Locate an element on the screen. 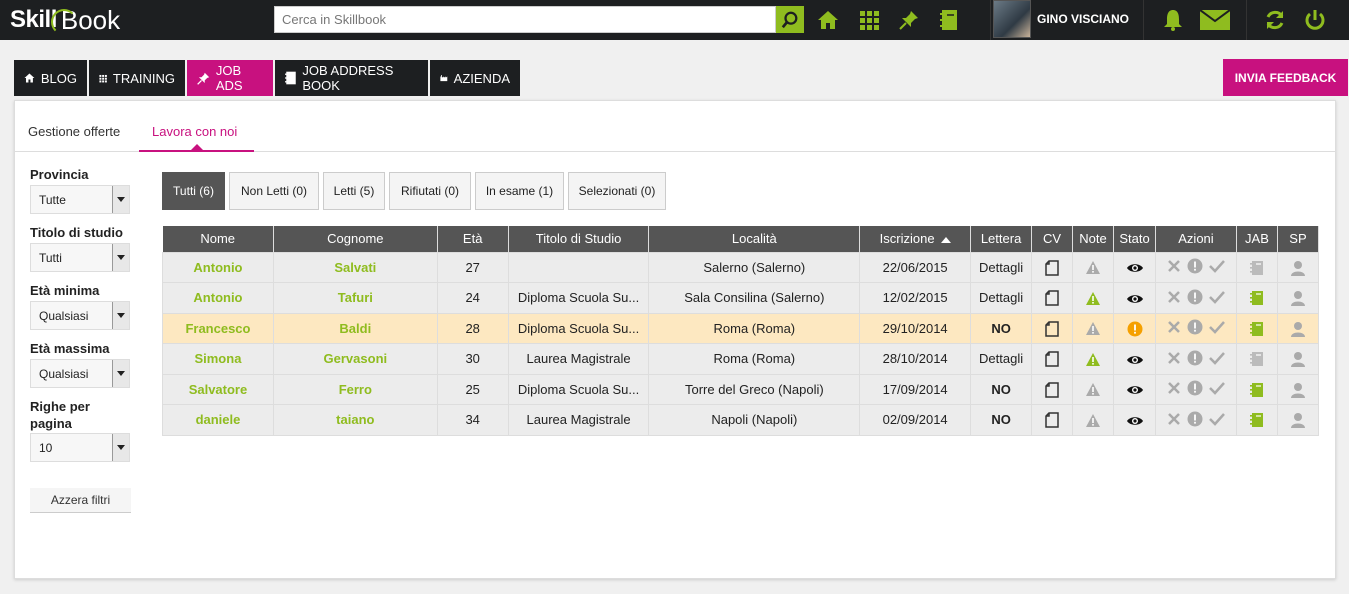 Image resolution: width=1349 pixels, height=594 pixels. search-button is located at coordinates (790, 19).